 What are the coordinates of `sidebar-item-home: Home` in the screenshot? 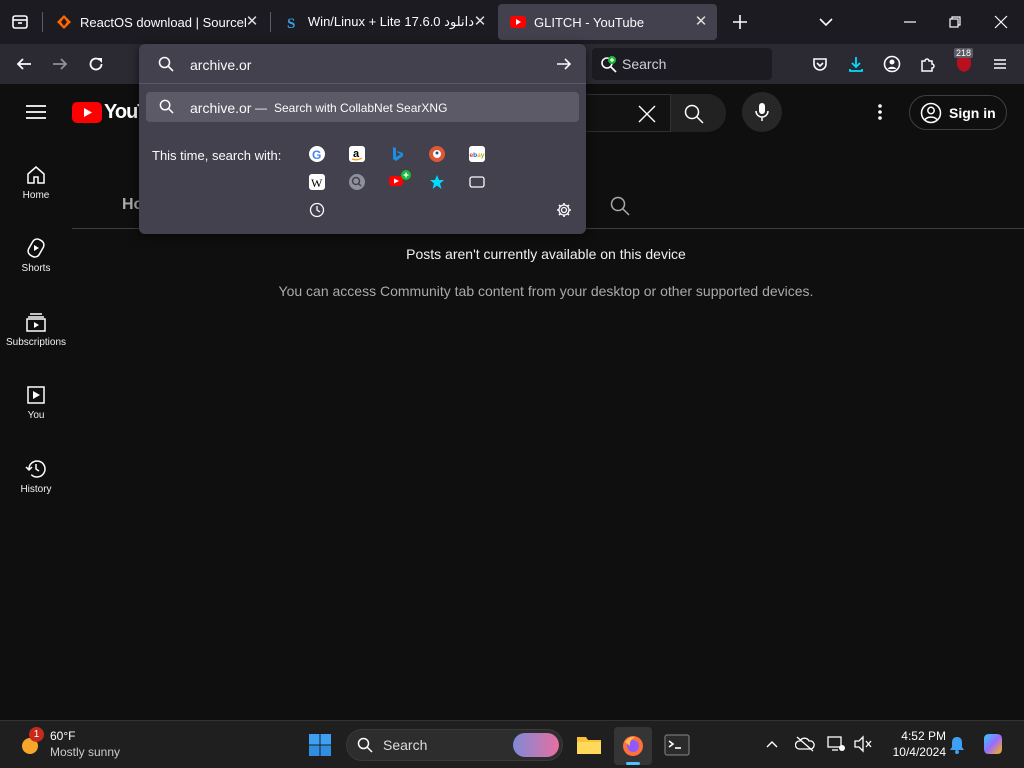 It's located at (36, 201).